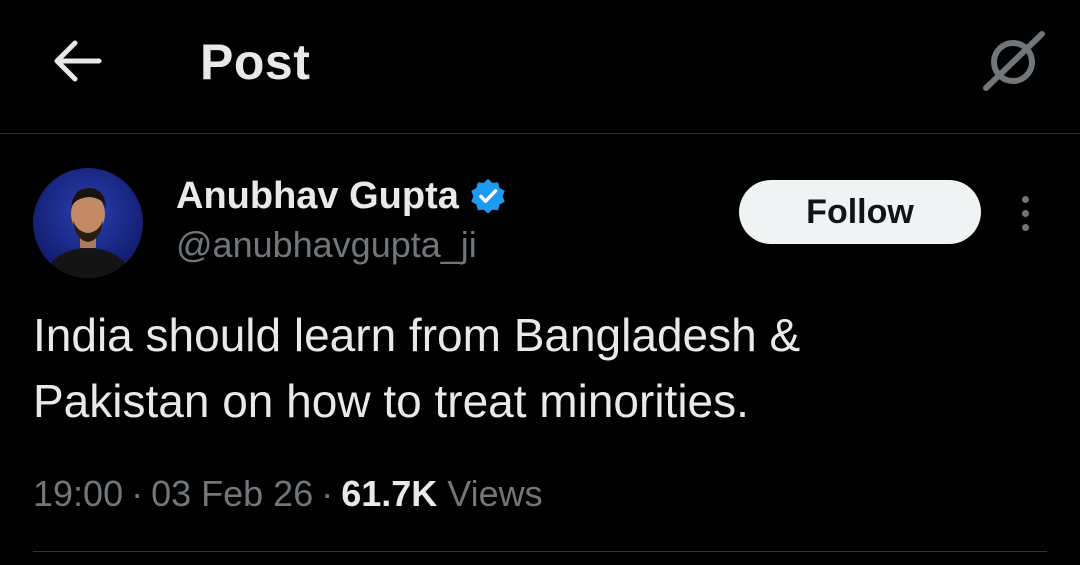 This screenshot has height=565, width=1080. Describe the element at coordinates (860, 212) in the screenshot. I see `follow-button: Follow` at that location.